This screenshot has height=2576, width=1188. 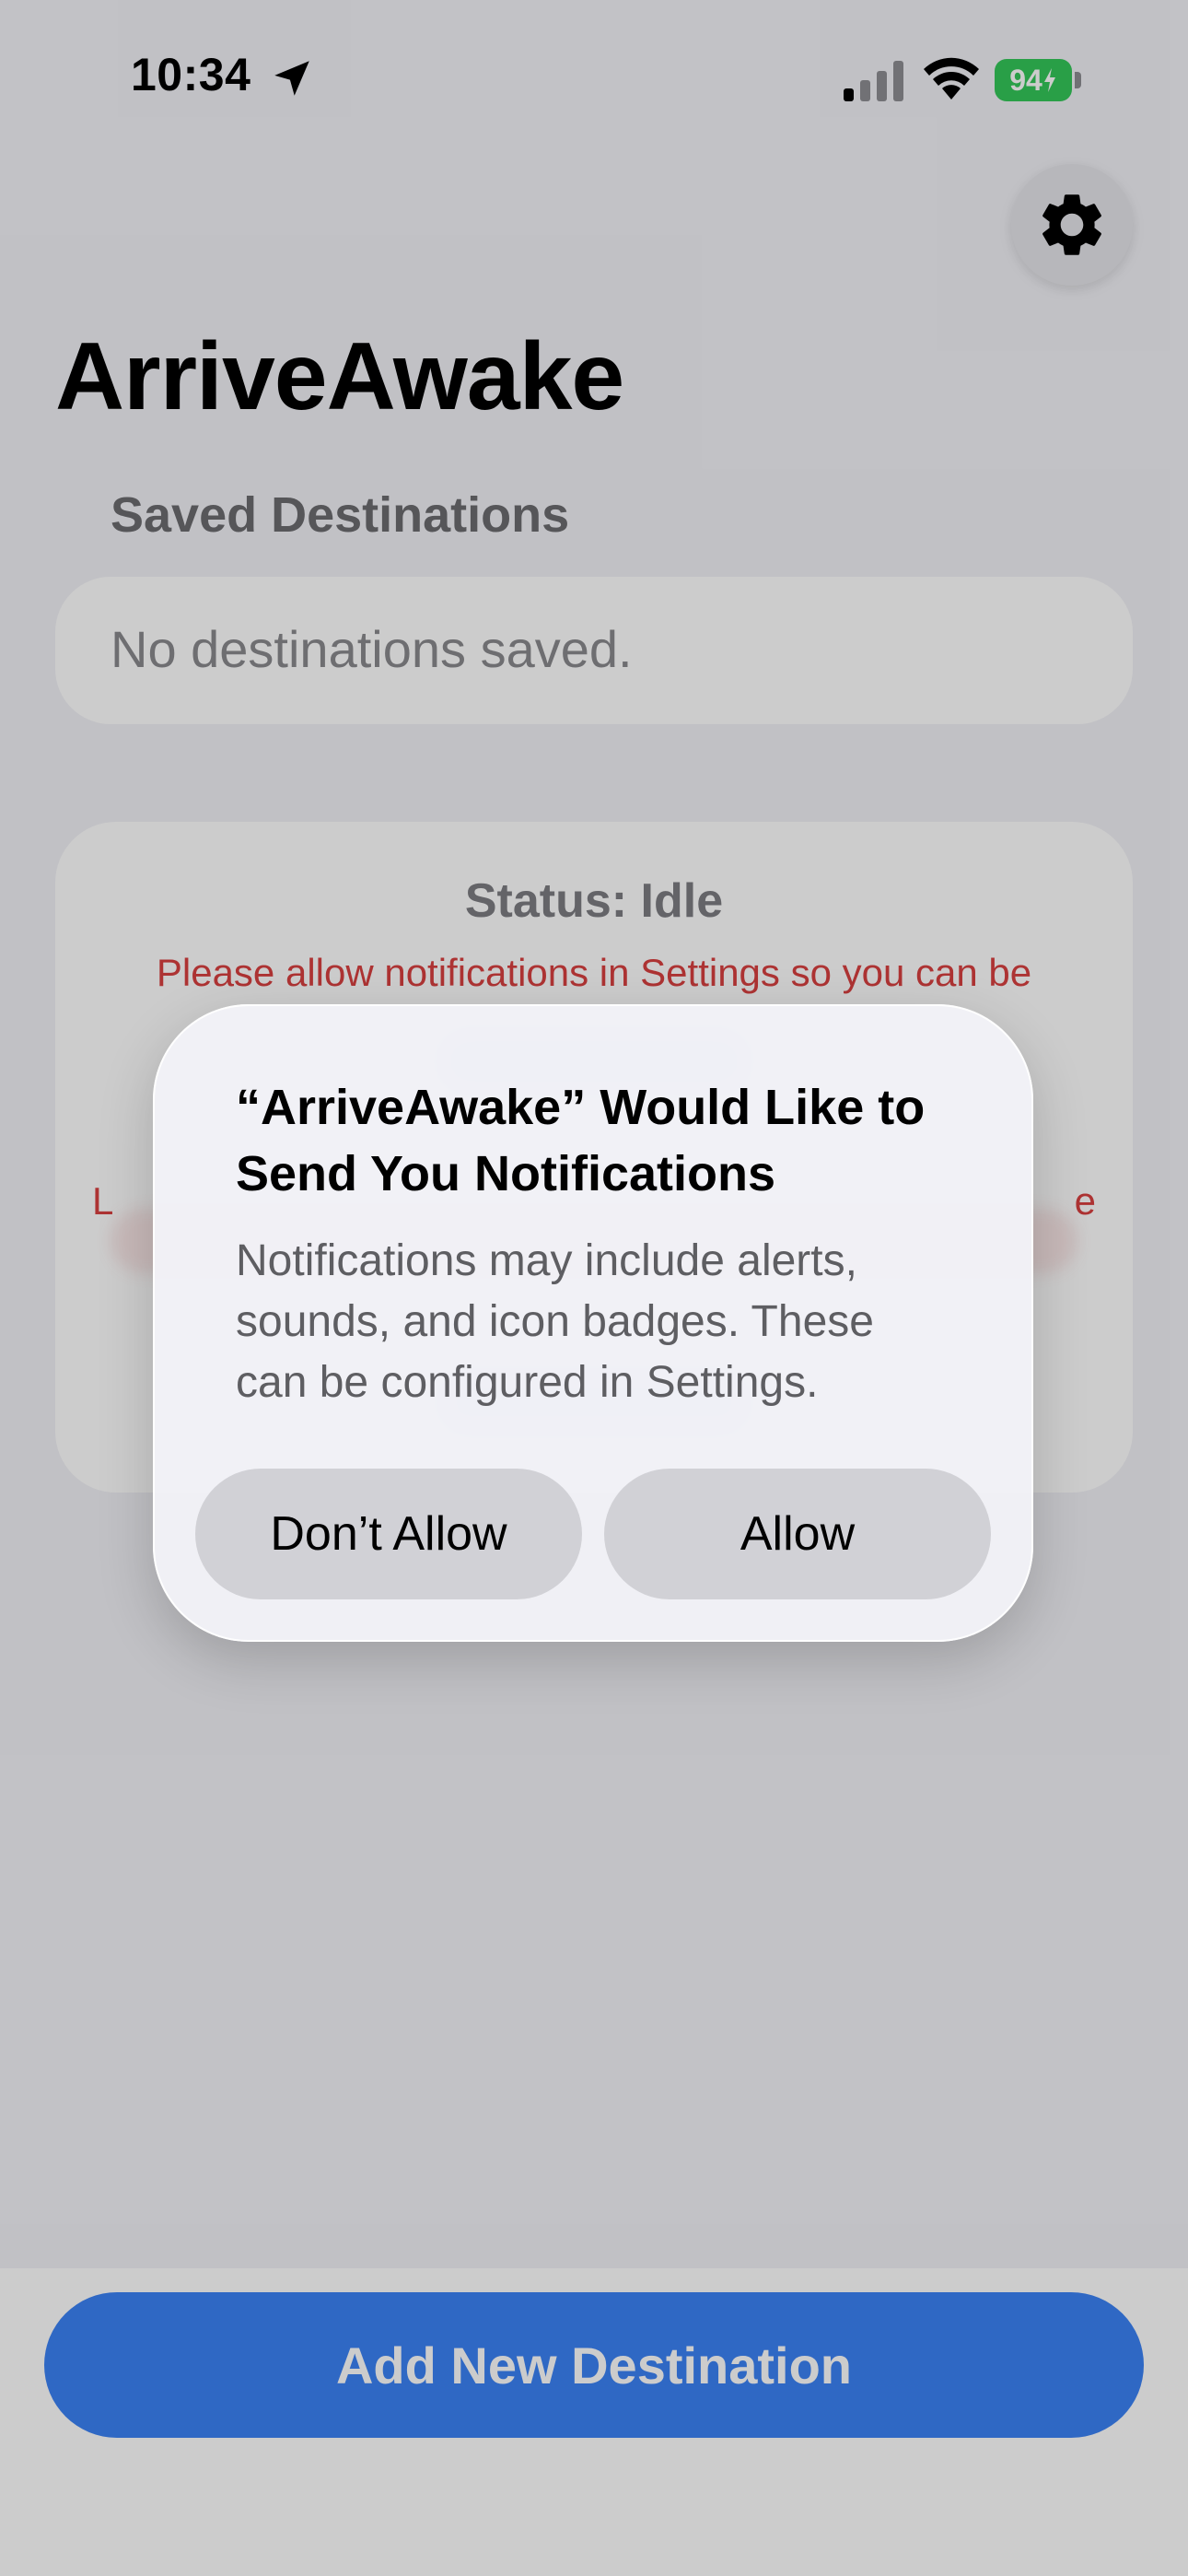 I want to click on allow-button: Allow, so click(x=797, y=1534).